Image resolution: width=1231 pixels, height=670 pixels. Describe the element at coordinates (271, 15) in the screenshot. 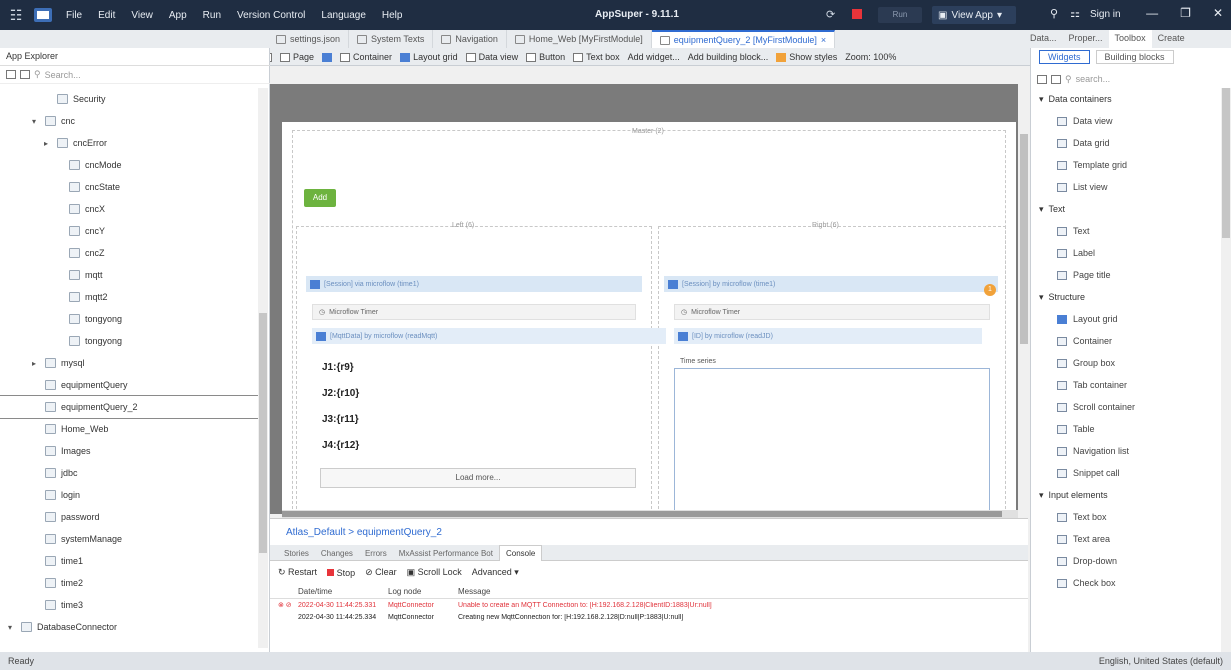

I see `menu-item: Version Control` at that location.